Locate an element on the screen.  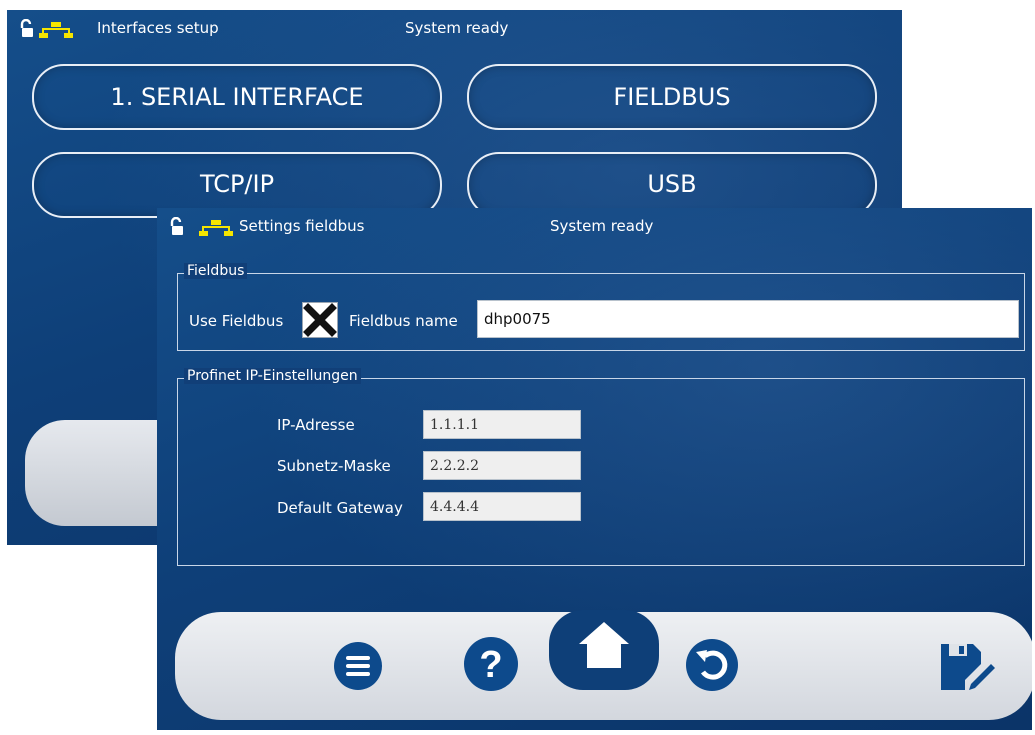
fieldbus-name-input: dhp0075 is located at coordinates (748, 319).